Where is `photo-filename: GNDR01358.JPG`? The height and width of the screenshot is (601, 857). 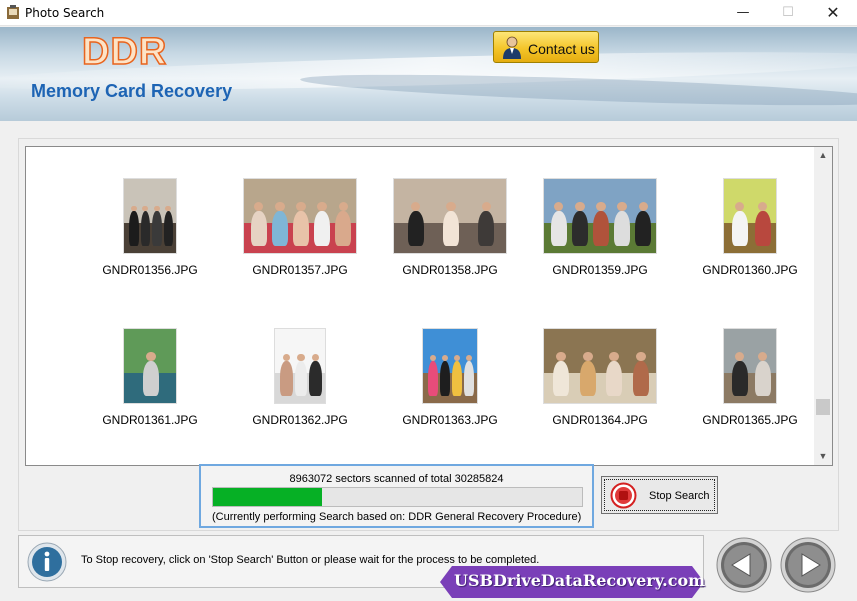 photo-filename: GNDR01358.JPG is located at coordinates (450, 270).